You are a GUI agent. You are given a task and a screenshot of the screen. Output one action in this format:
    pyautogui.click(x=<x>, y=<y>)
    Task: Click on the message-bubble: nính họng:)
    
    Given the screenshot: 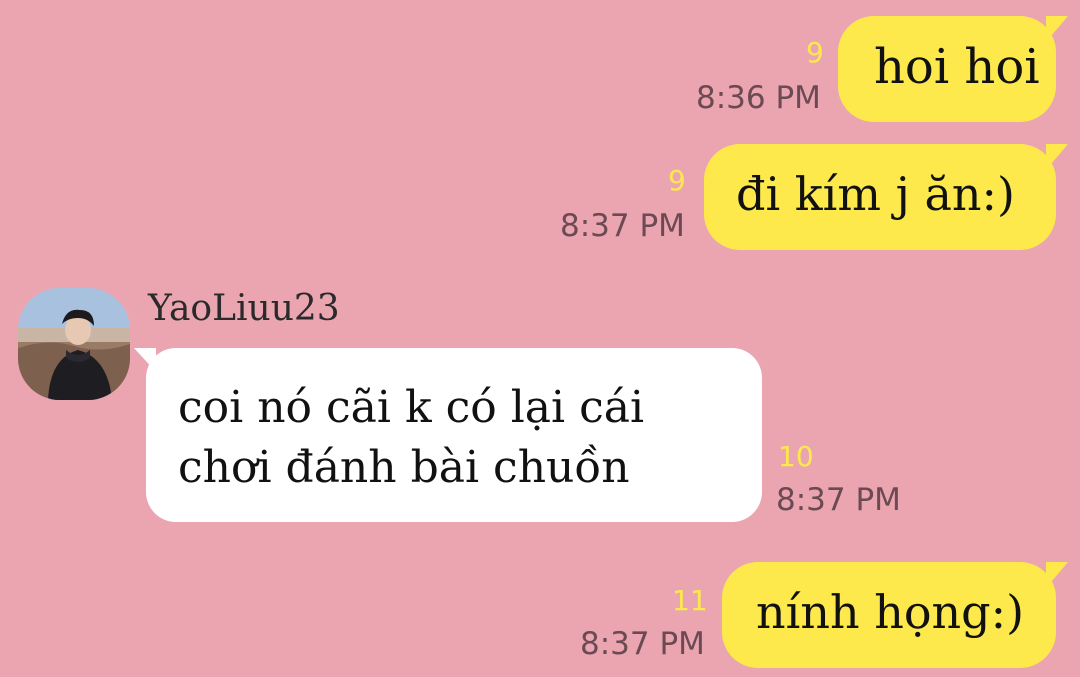 What is the action you would take?
    pyautogui.click(x=895, y=615)
    